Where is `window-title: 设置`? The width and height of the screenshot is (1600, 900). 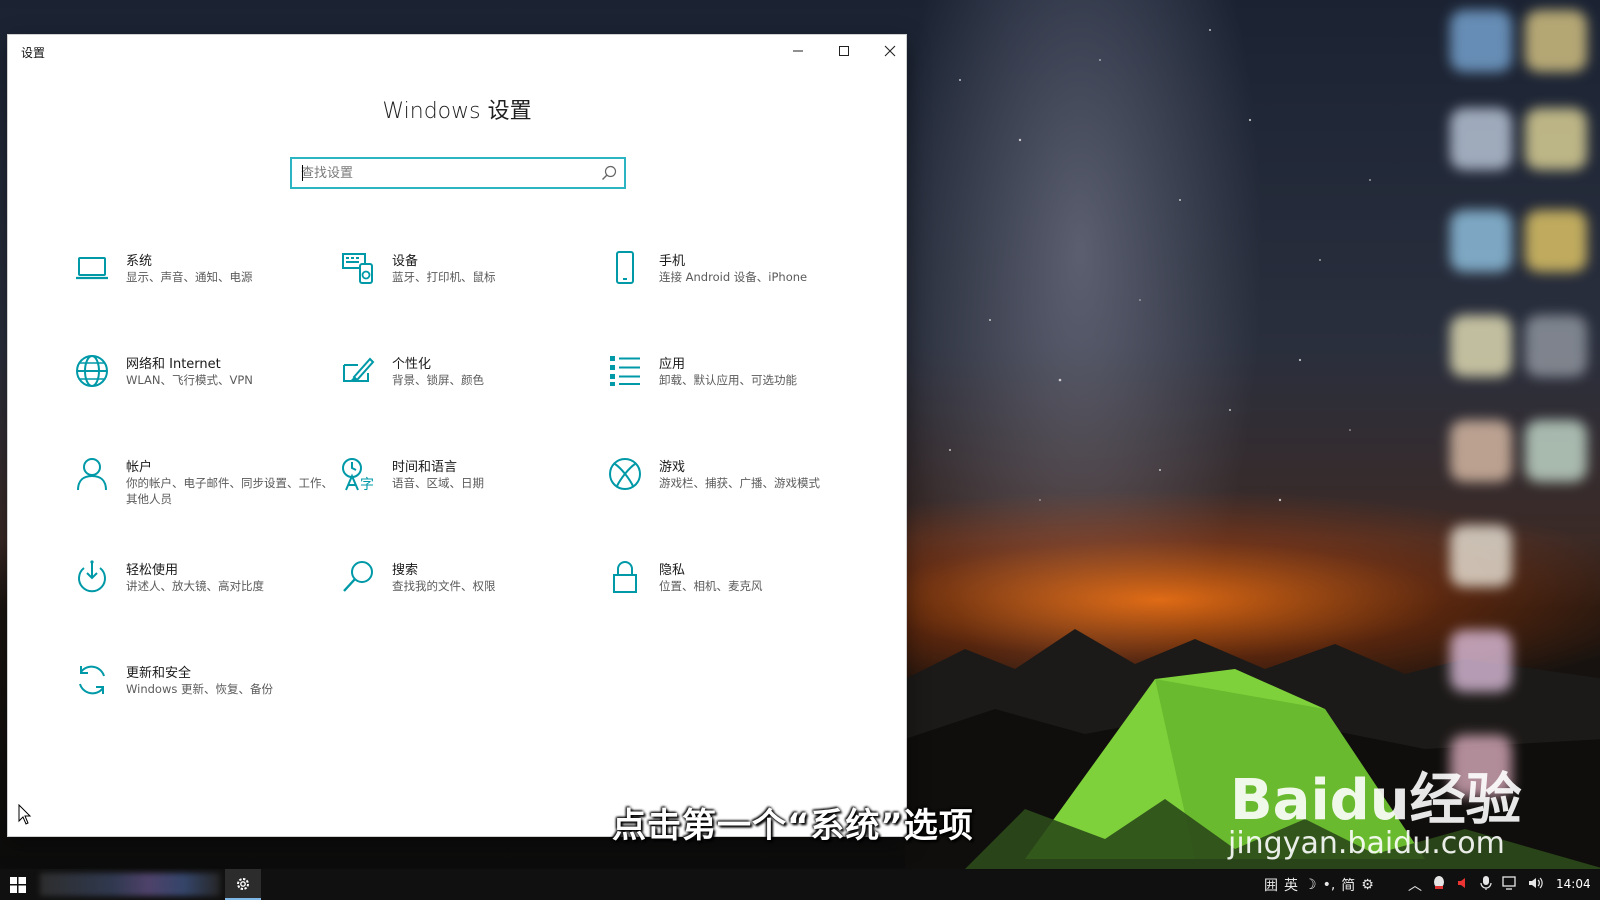 window-title: 设置 is located at coordinates (33, 53).